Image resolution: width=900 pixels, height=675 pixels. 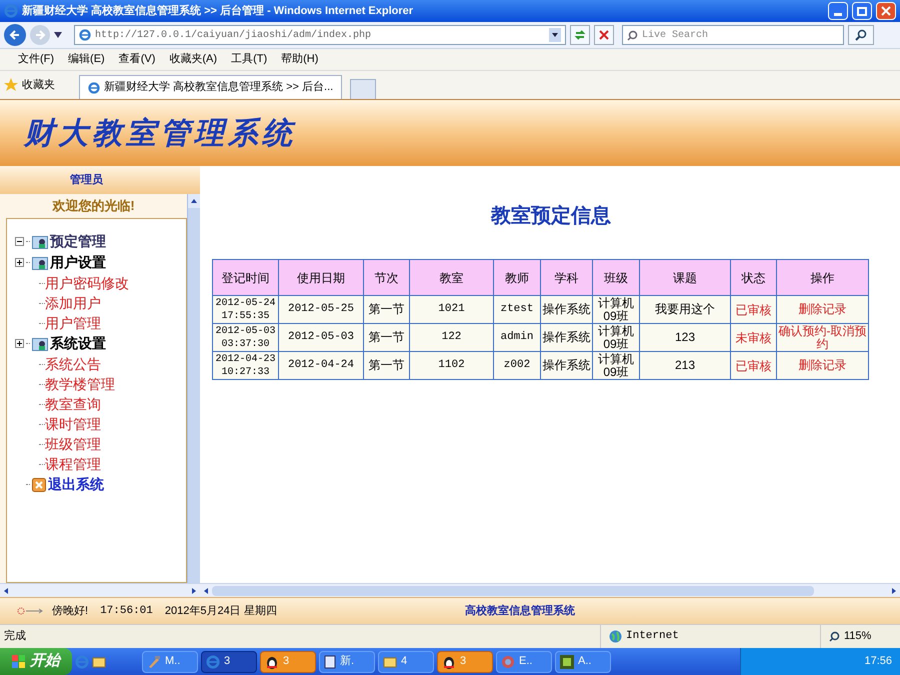 I want to click on tree-link: 添加用户, so click(x=73, y=303).